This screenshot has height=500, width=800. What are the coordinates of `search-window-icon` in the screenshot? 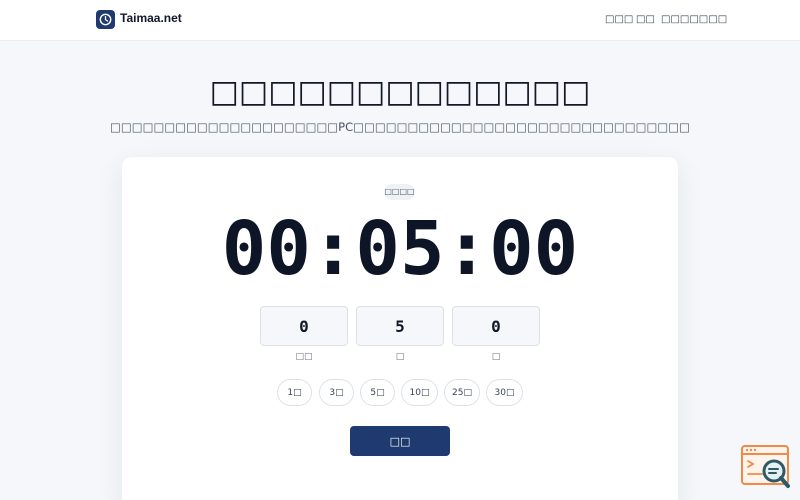 It's located at (766, 468).